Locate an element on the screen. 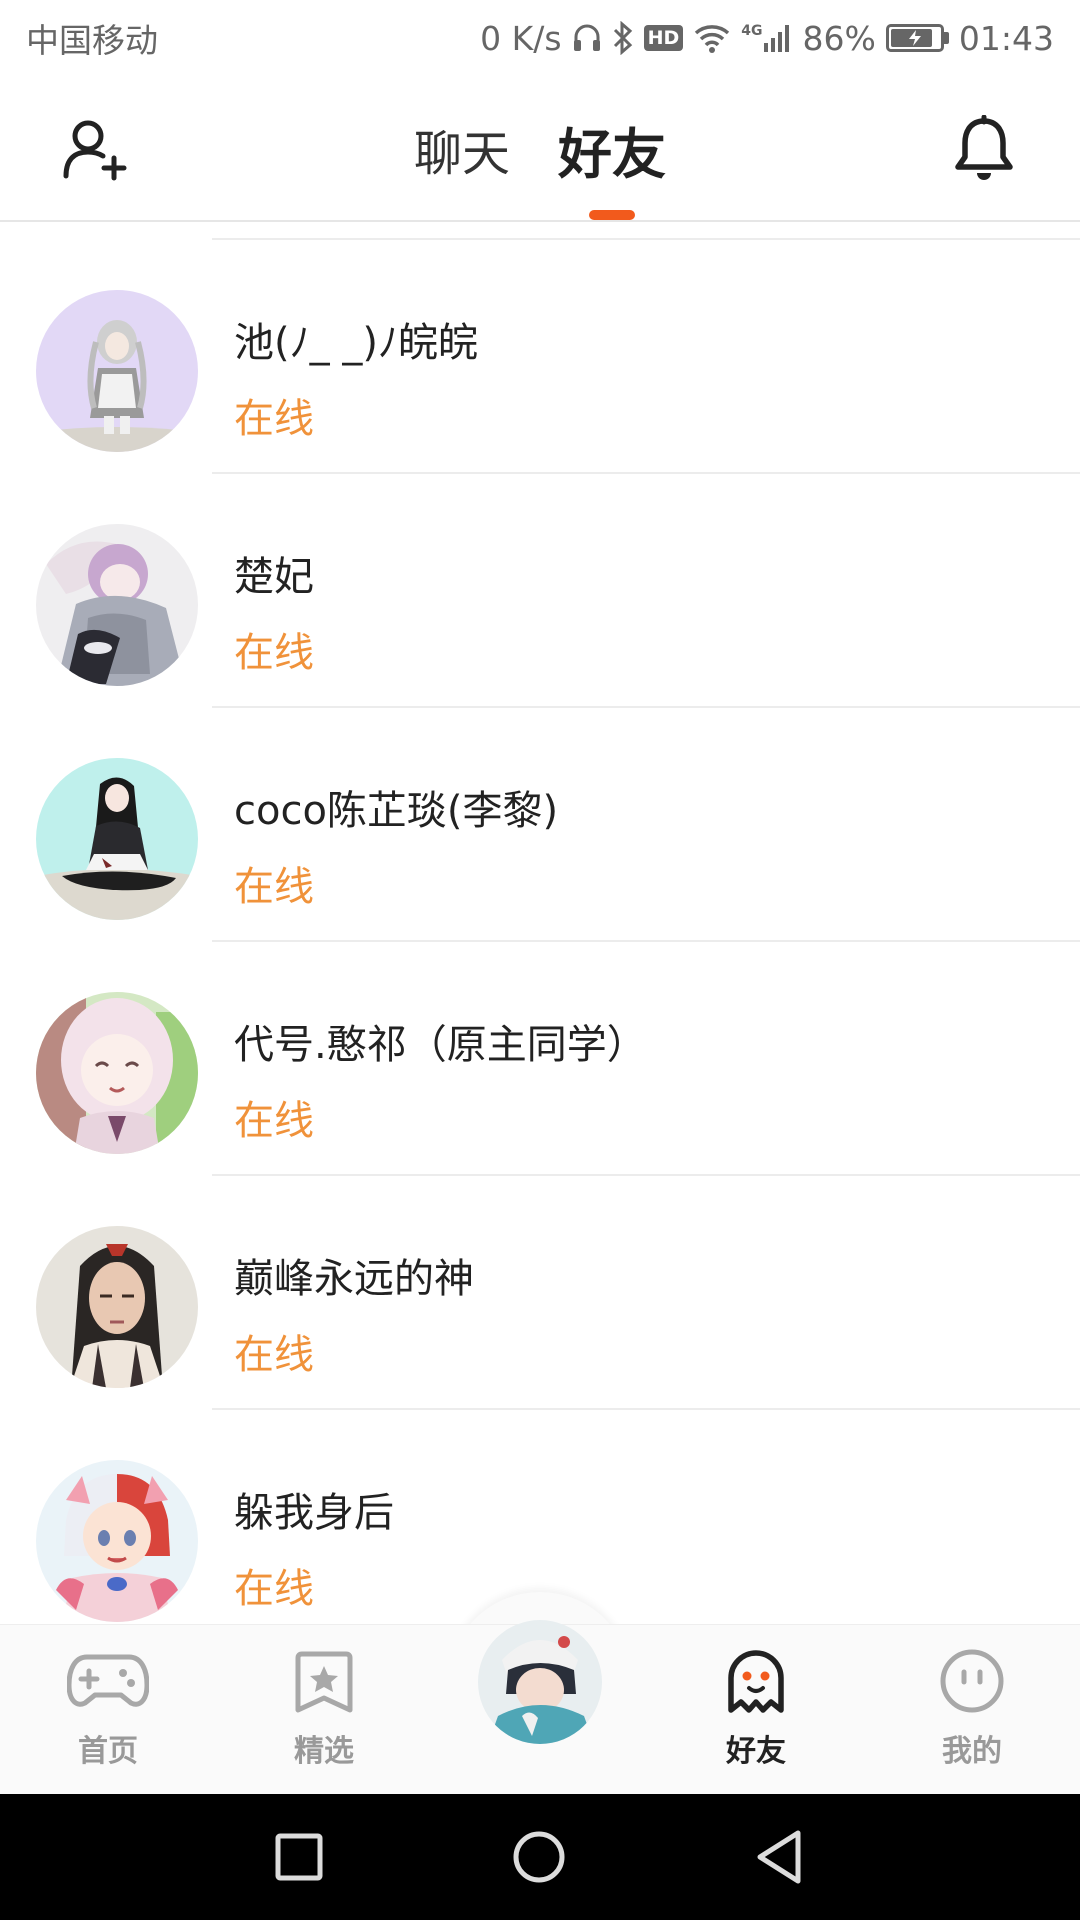 The image size is (1080, 1920). status-bar: 中国移动 0 K/s HD 4G 86% 01:43 is located at coordinates (540, 38).